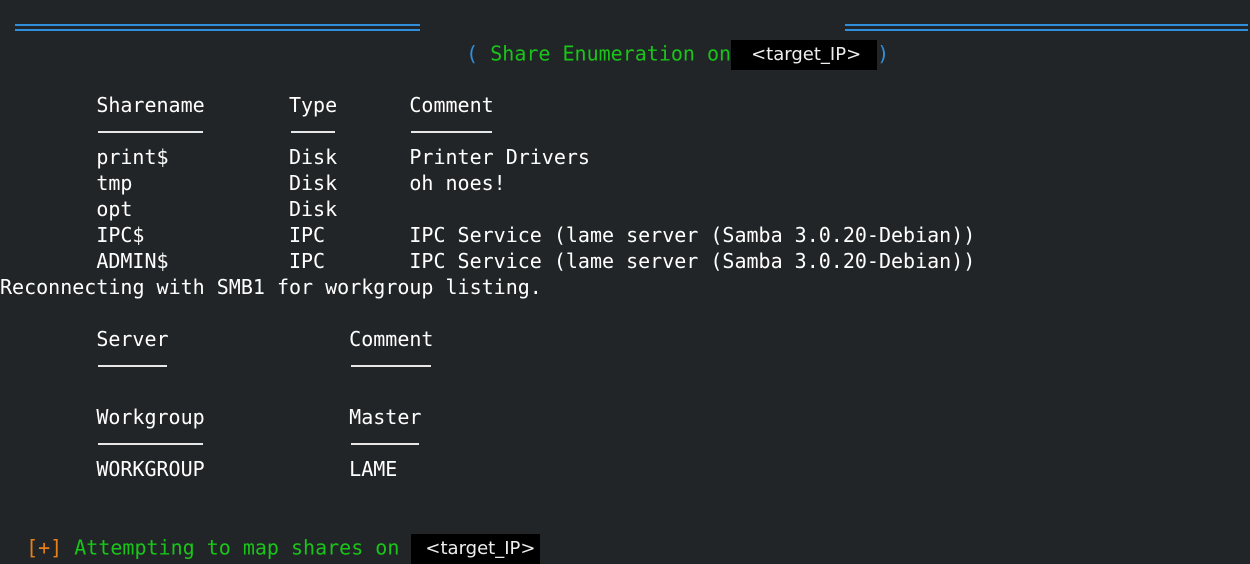 The height and width of the screenshot is (564, 1250). What do you see at coordinates (44, 547) in the screenshot?
I see `status-prefix: [+]` at bounding box center [44, 547].